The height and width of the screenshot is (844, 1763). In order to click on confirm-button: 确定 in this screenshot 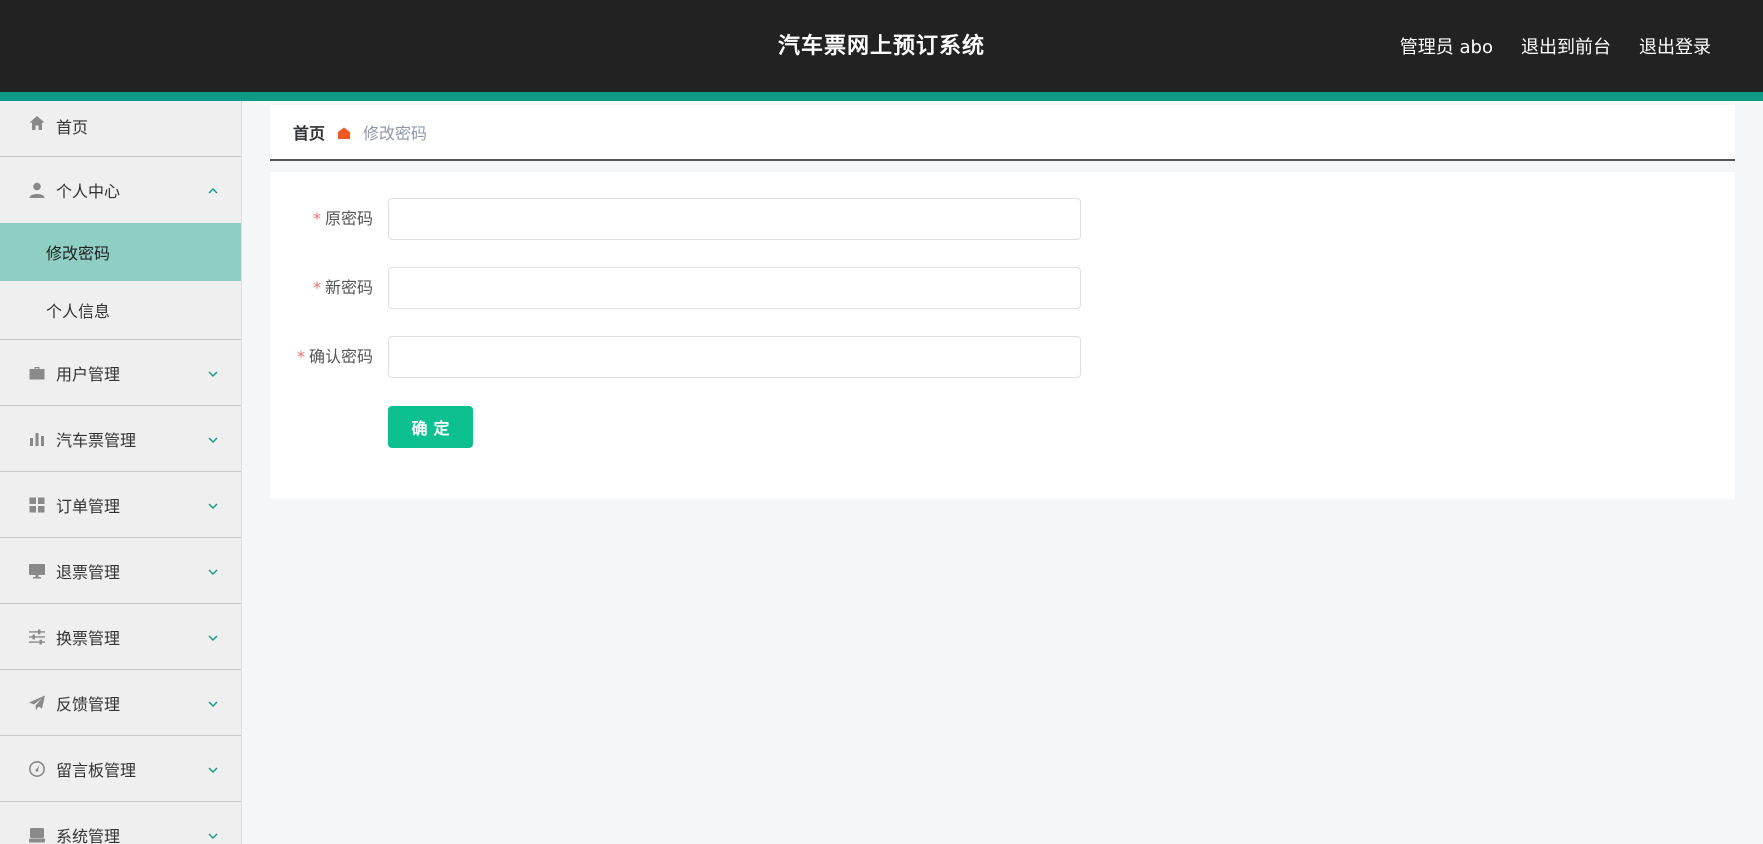, I will do `click(430, 427)`.